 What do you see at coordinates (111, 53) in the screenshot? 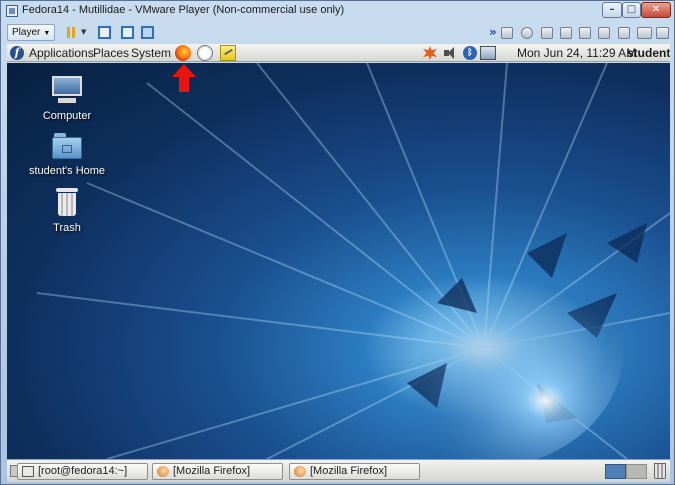
I see `places-menu: Places` at bounding box center [111, 53].